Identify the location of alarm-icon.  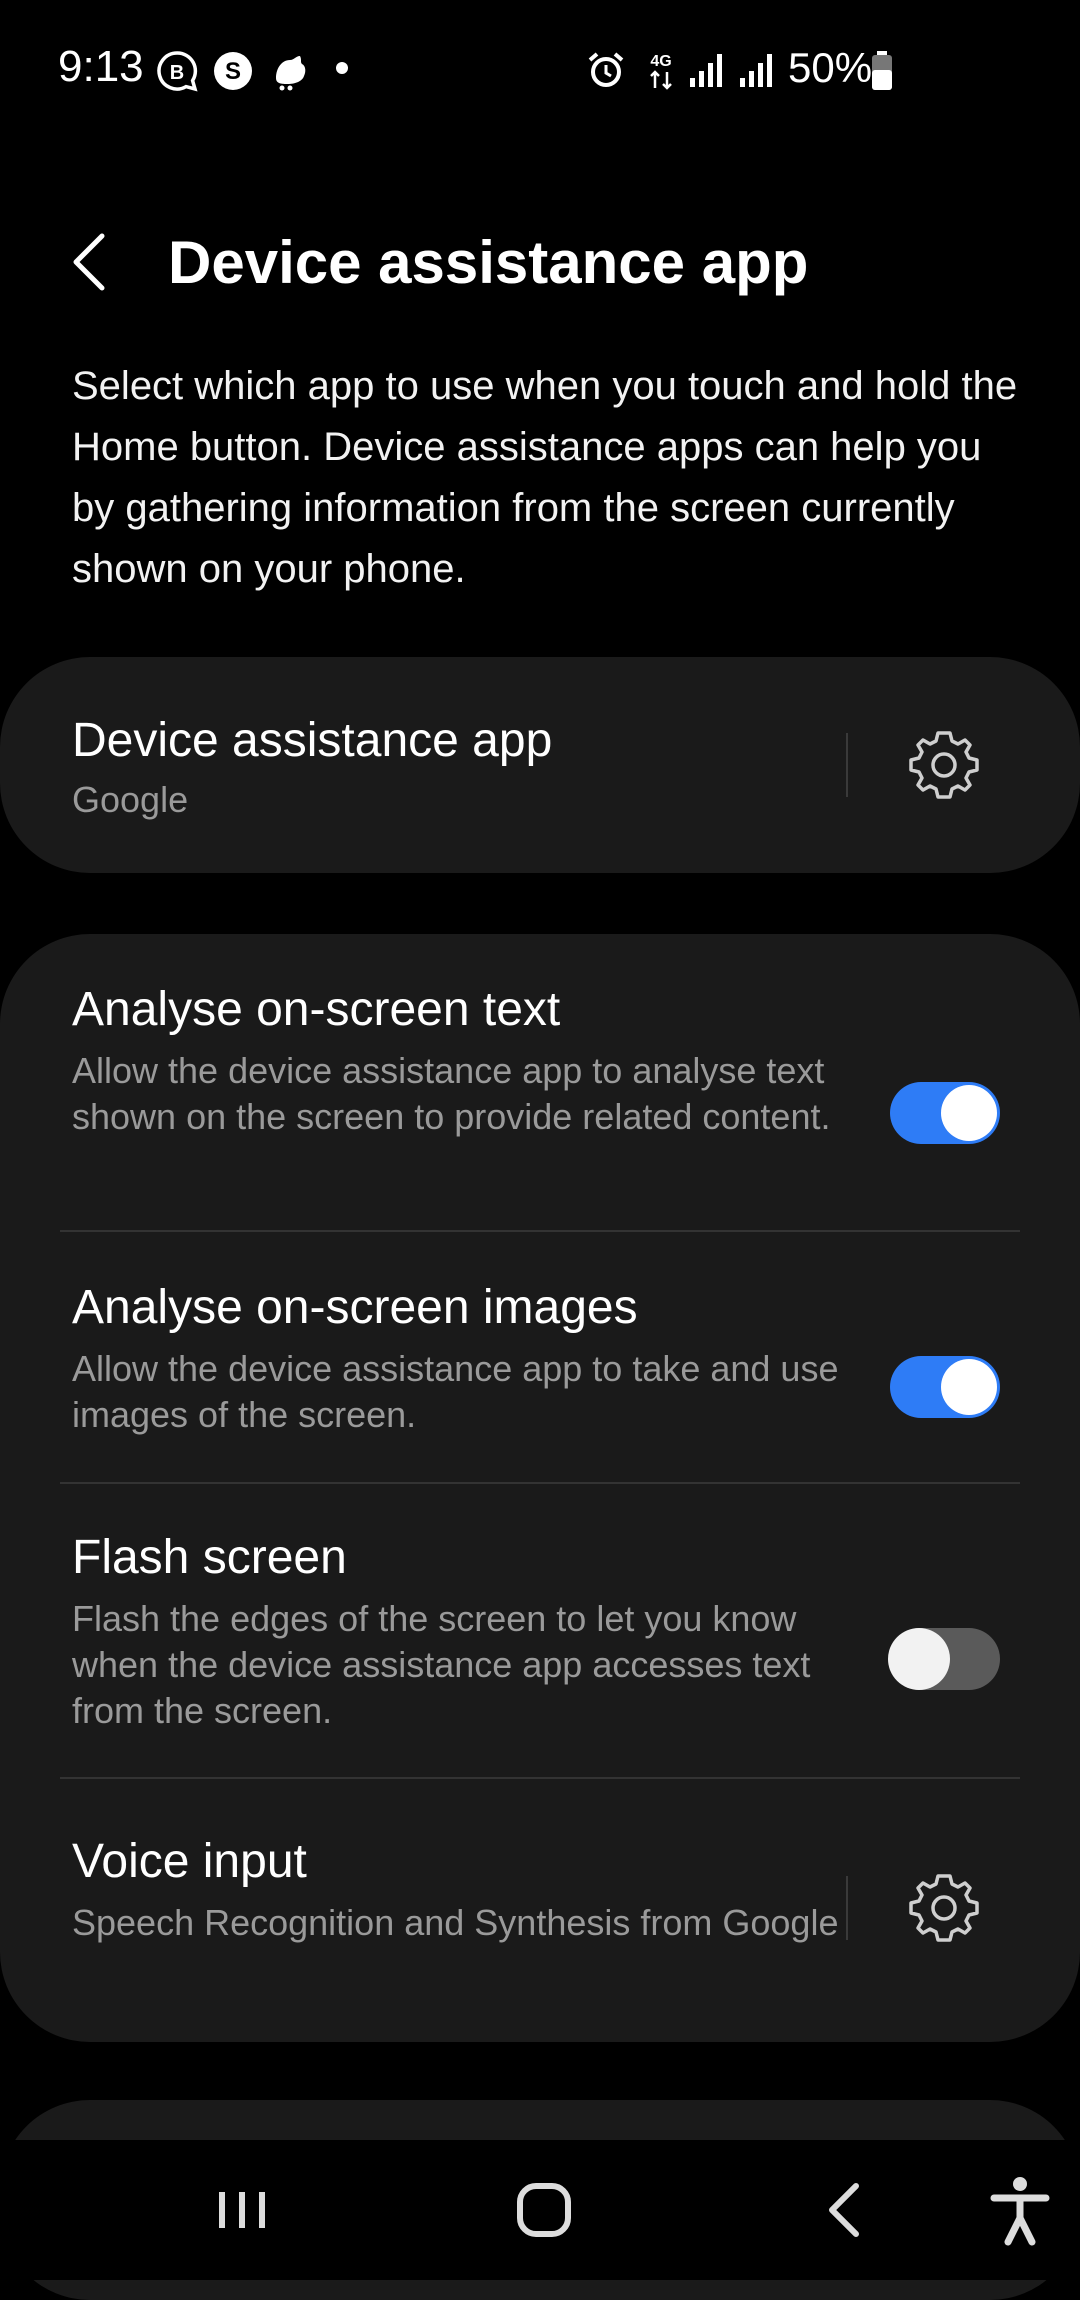
(606, 69).